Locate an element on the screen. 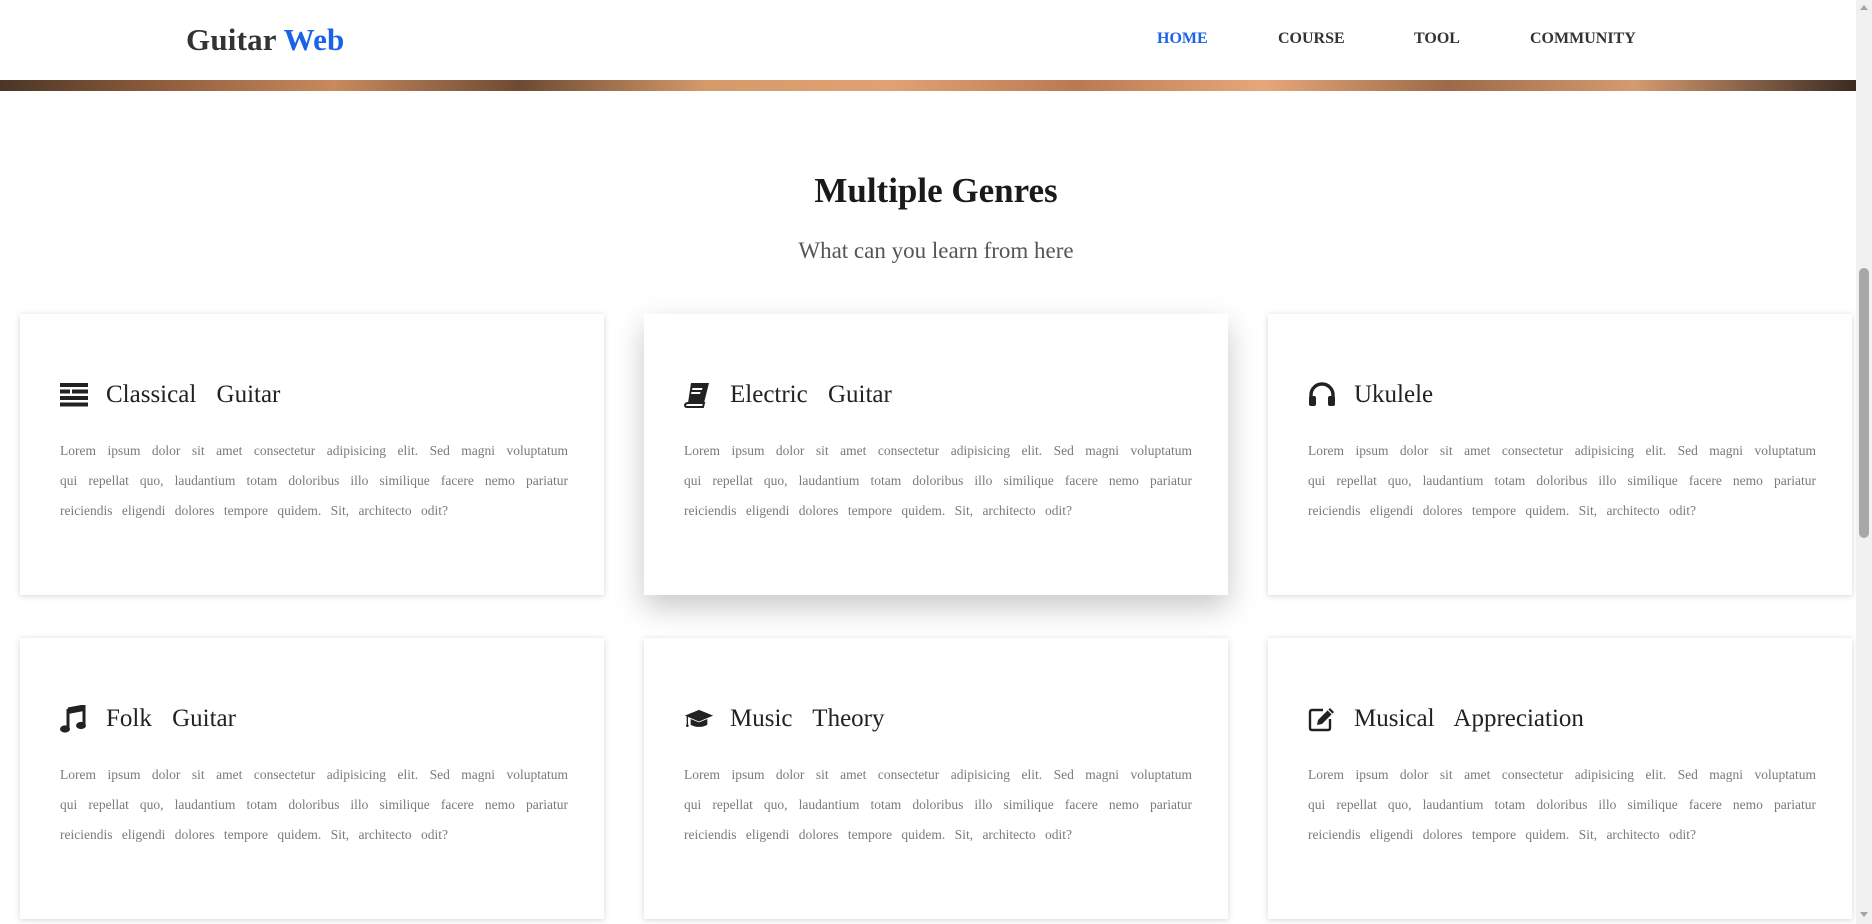  card-header: Classical Guitar is located at coordinates (170, 395).